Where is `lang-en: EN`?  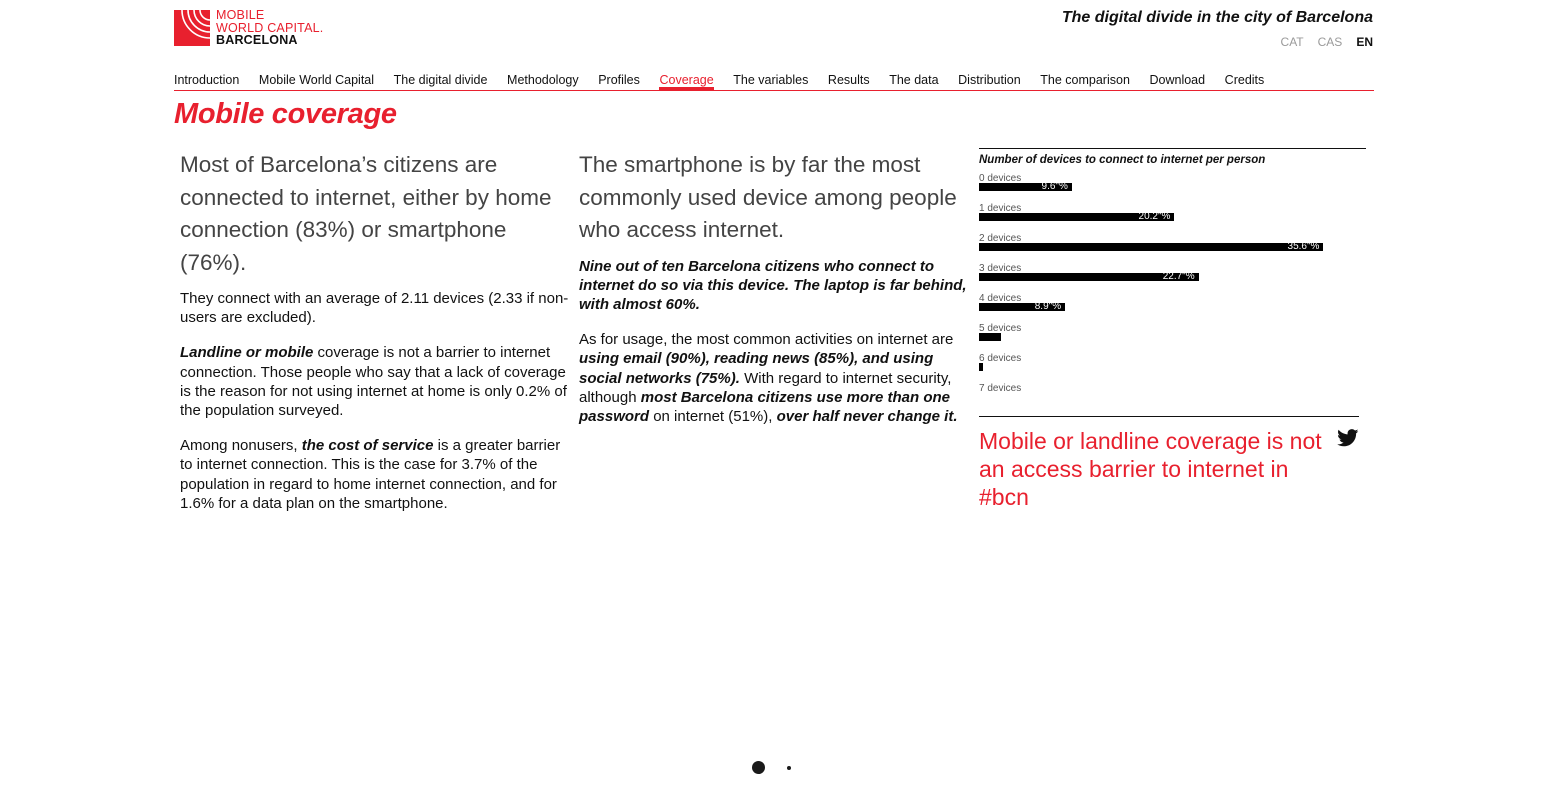
lang-en: EN is located at coordinates (1364, 42).